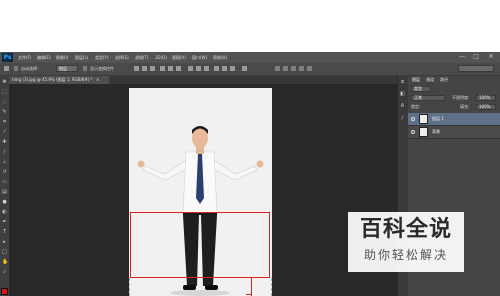  What do you see at coordinates (224, 68) in the screenshot?
I see `distribute-center-icon` at bounding box center [224, 68].